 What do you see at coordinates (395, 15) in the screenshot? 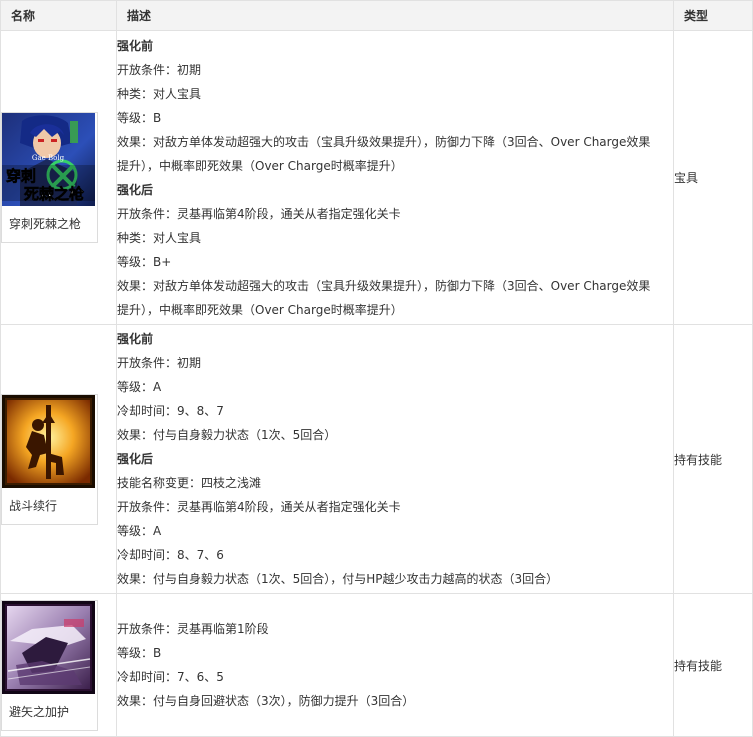
I see `header-desc: 描述` at bounding box center [395, 15].